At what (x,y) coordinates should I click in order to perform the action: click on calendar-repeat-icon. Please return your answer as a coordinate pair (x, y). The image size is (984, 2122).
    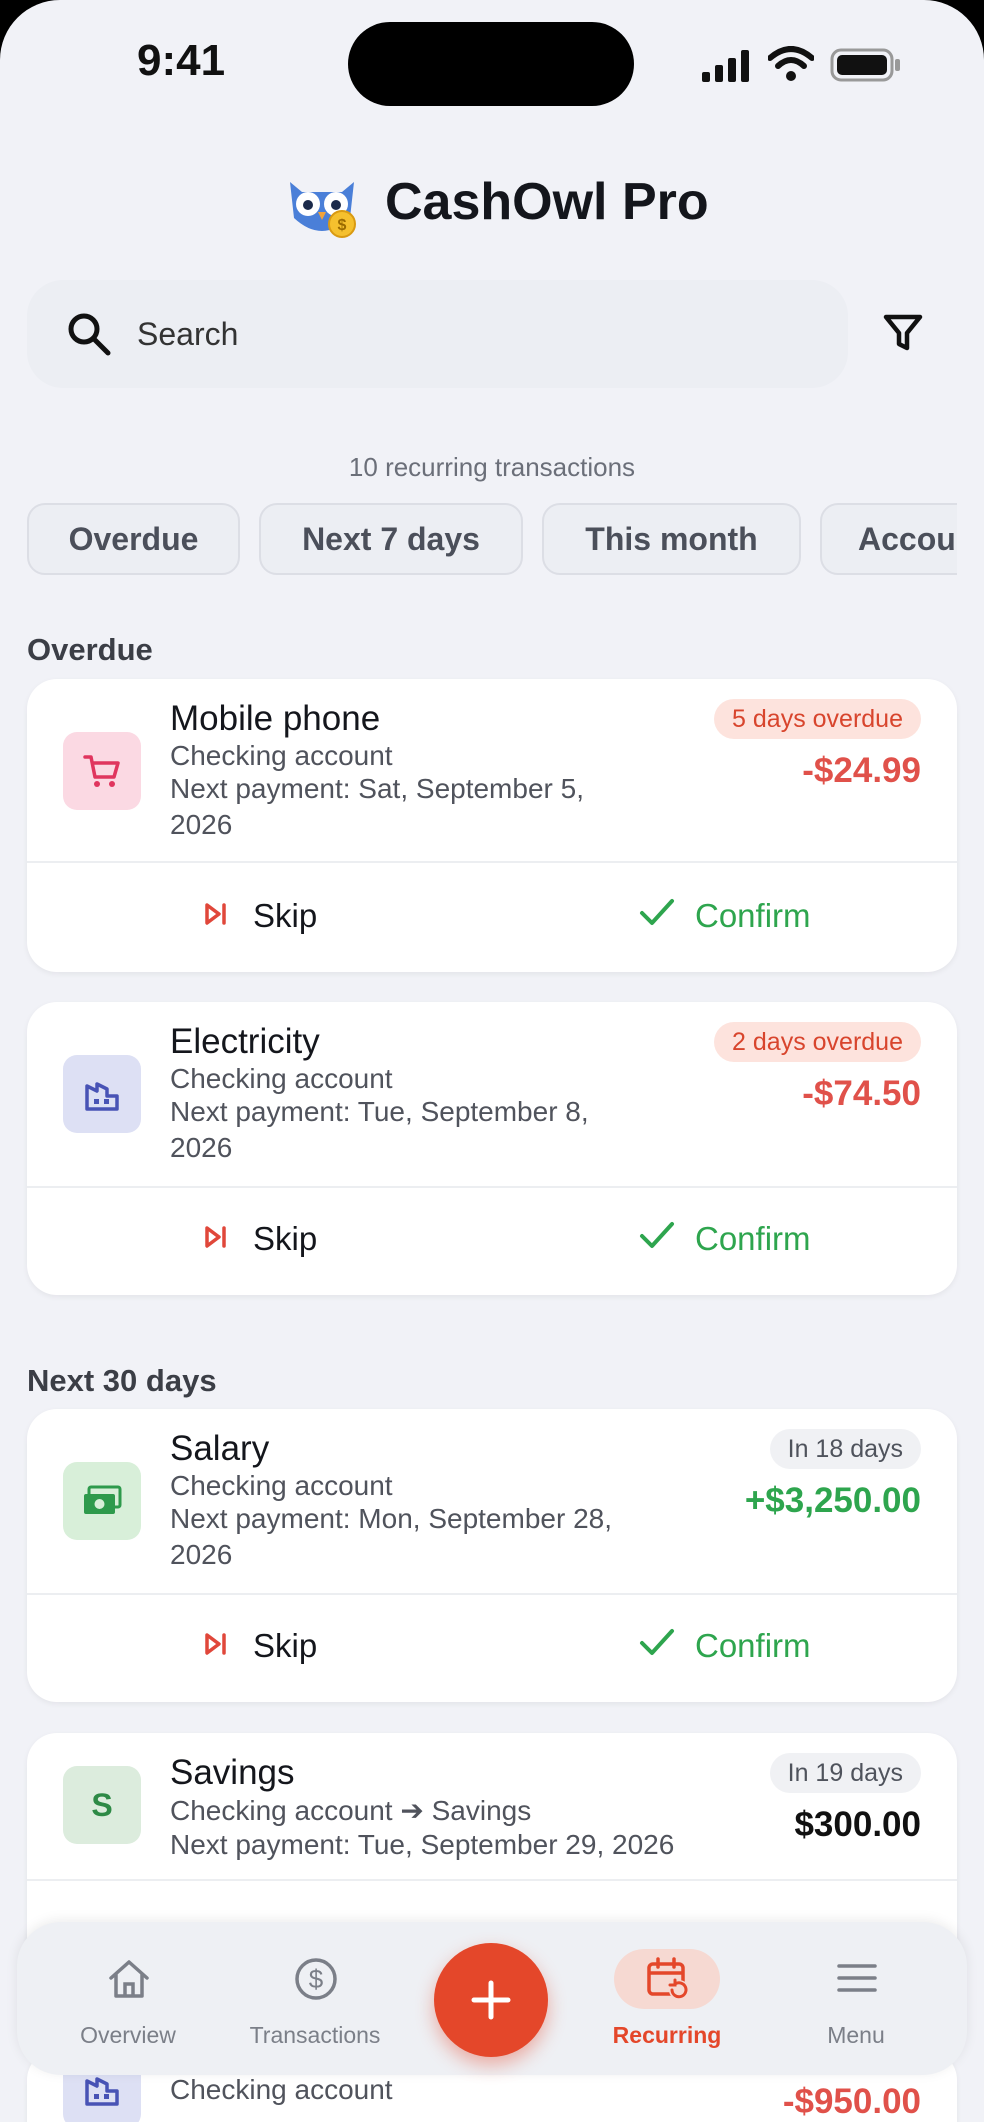
    Looking at the image, I should click on (668, 1981).